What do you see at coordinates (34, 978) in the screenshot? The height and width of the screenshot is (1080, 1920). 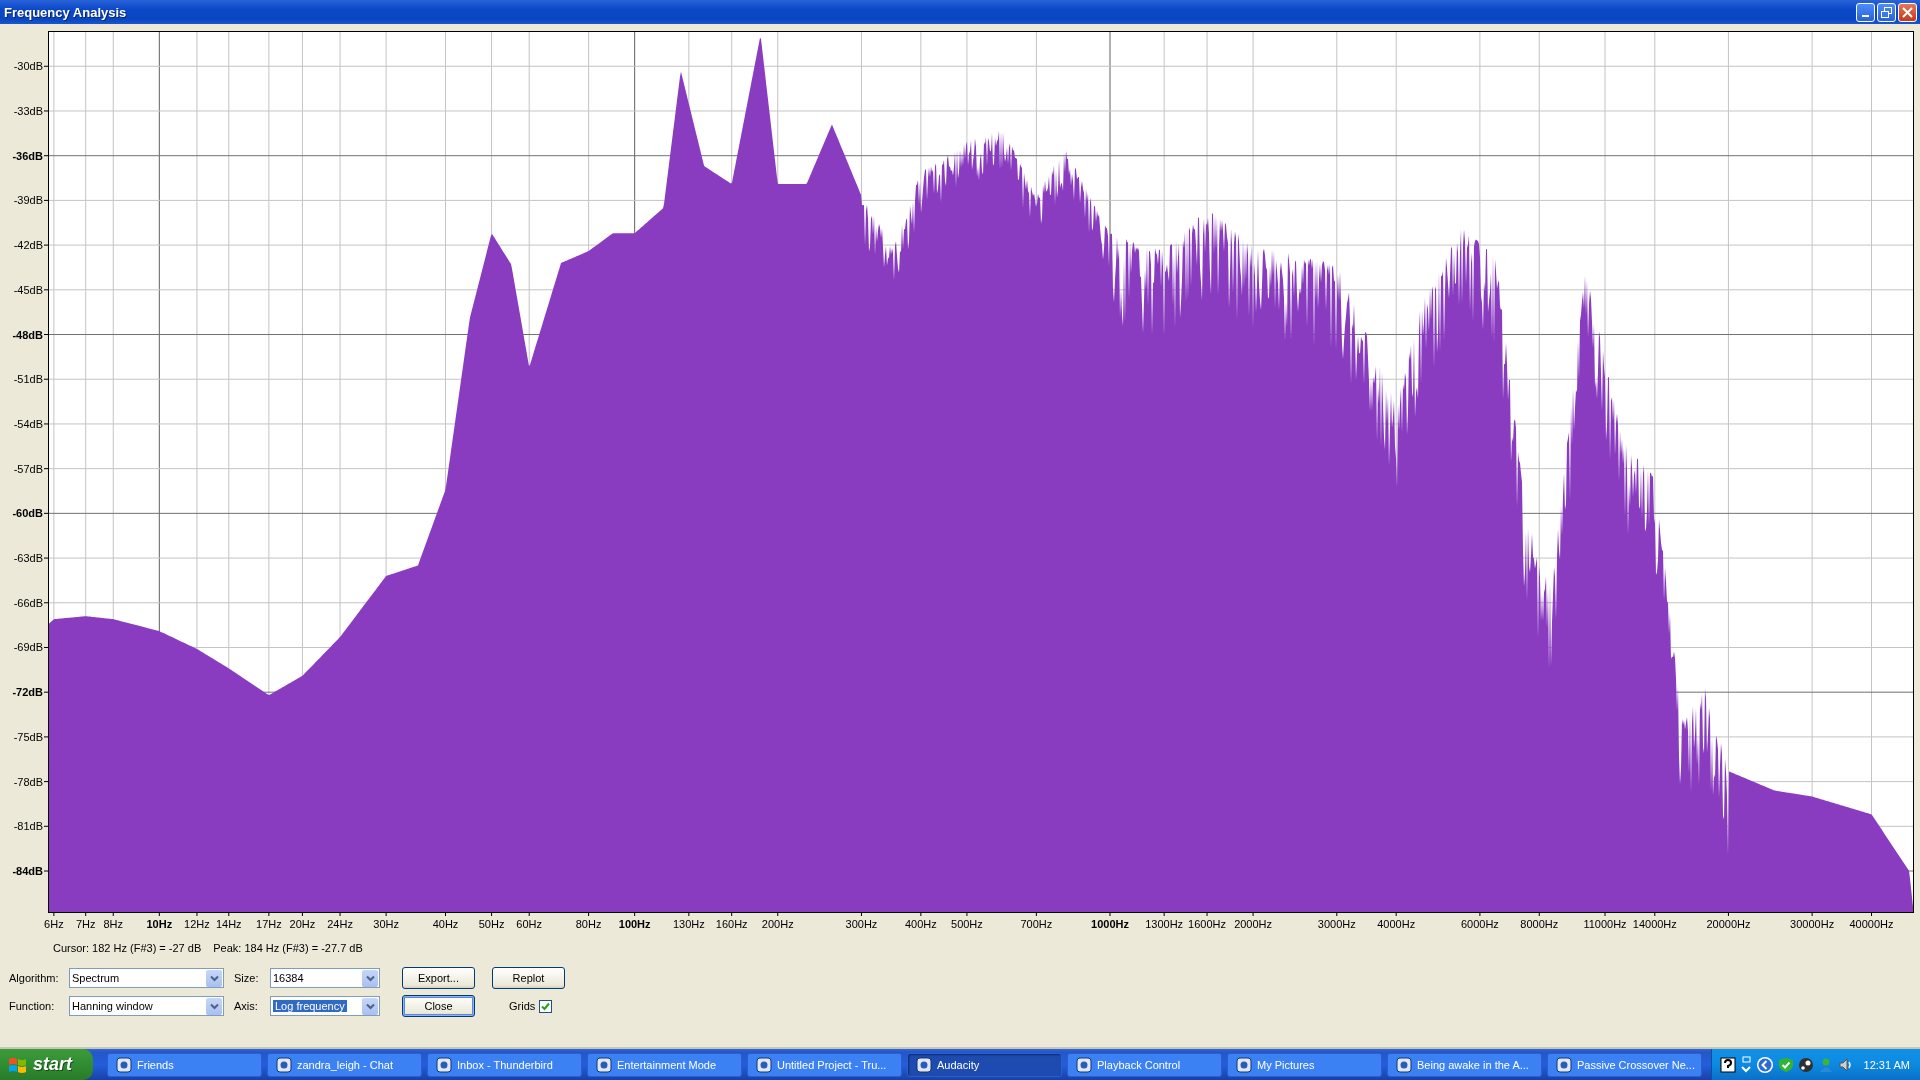 I see `field-label: Algorithm:` at bounding box center [34, 978].